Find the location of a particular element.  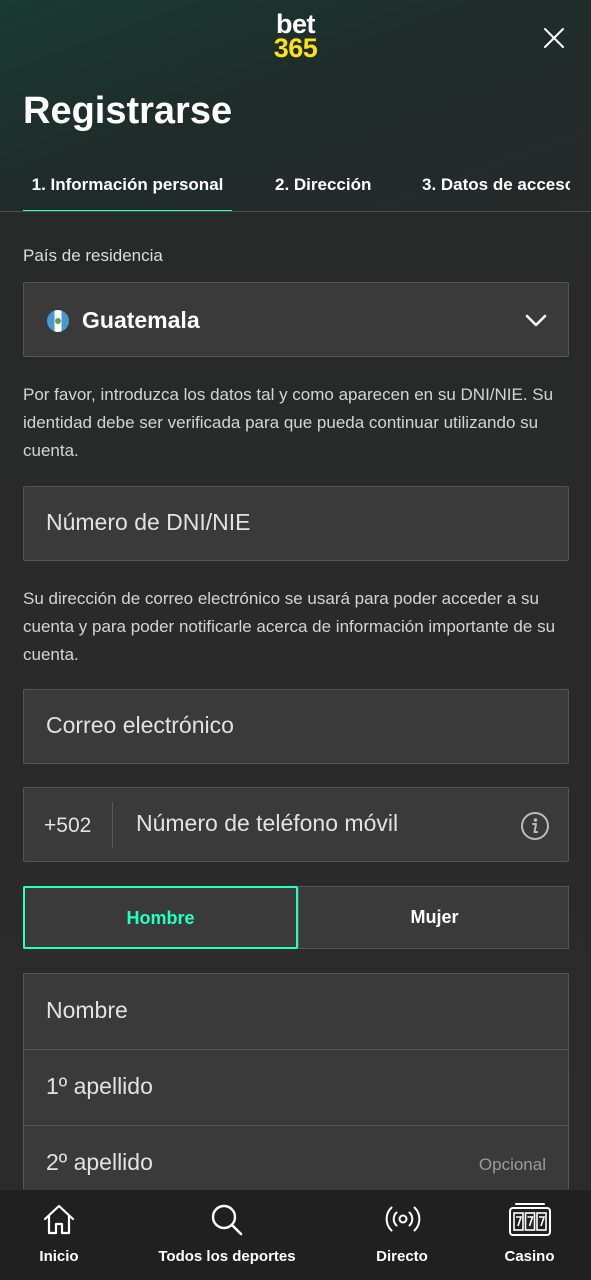

phone-placeholder: Número de teléfono móvil is located at coordinates (267, 823).